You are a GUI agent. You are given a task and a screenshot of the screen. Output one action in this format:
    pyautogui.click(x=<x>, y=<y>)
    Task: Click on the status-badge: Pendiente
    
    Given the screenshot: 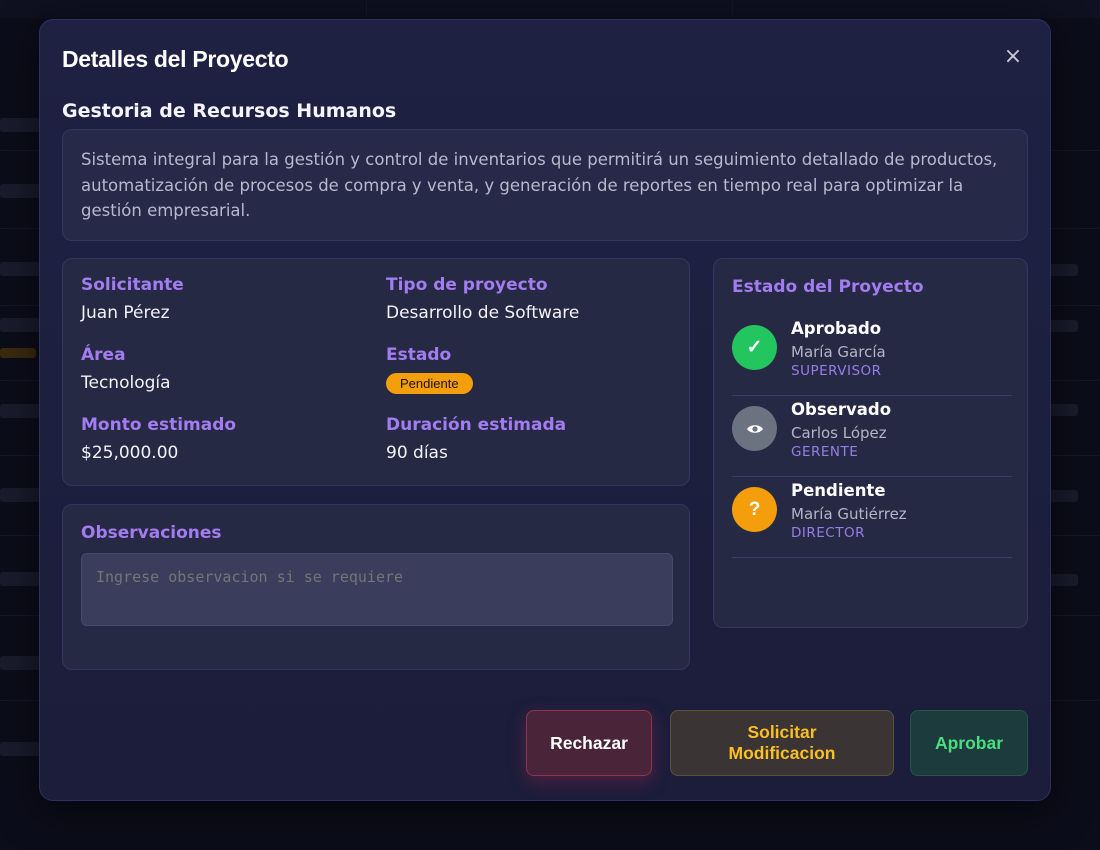 What is the action you would take?
    pyautogui.click(x=429, y=383)
    